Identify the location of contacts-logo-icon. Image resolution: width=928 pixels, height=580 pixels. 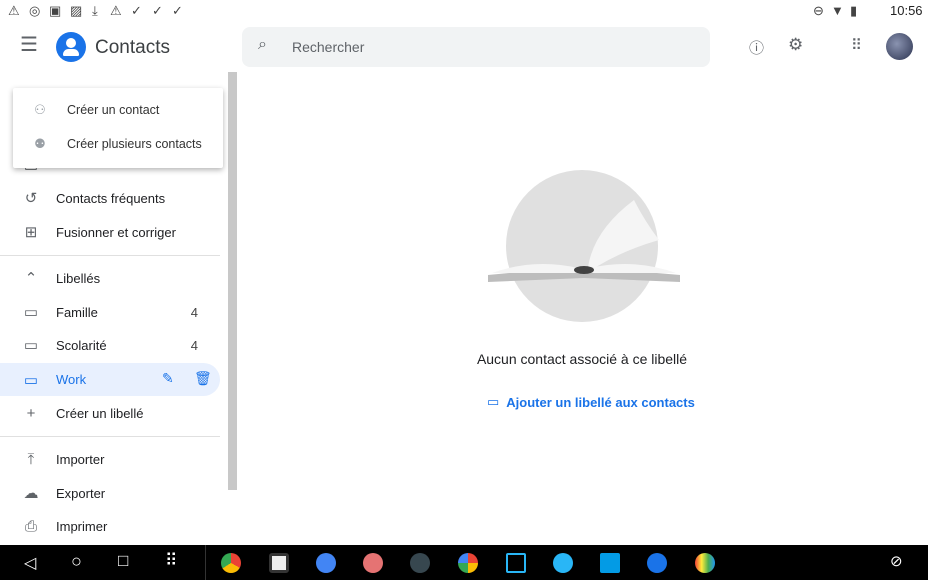
(71, 47).